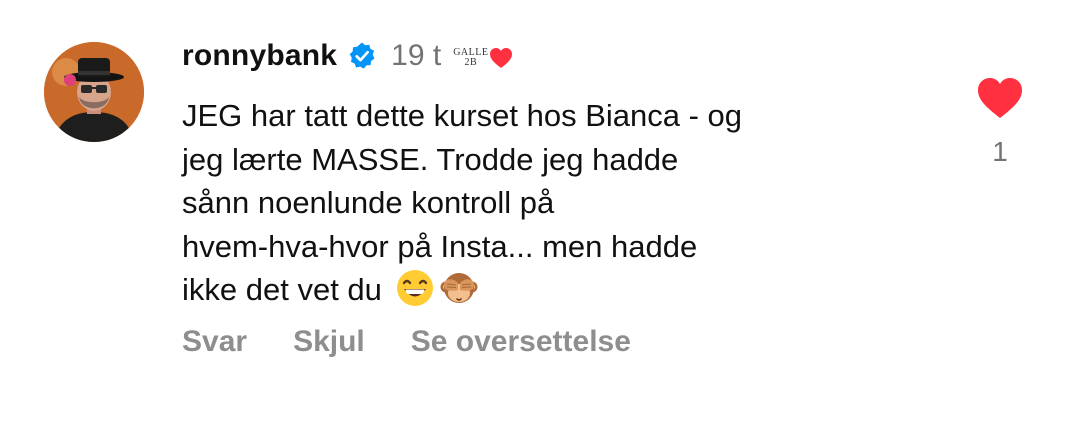 This screenshot has width=1079, height=421. I want to click on comment-header: ronnybank 19 t GALLE 2B, so click(347, 56).